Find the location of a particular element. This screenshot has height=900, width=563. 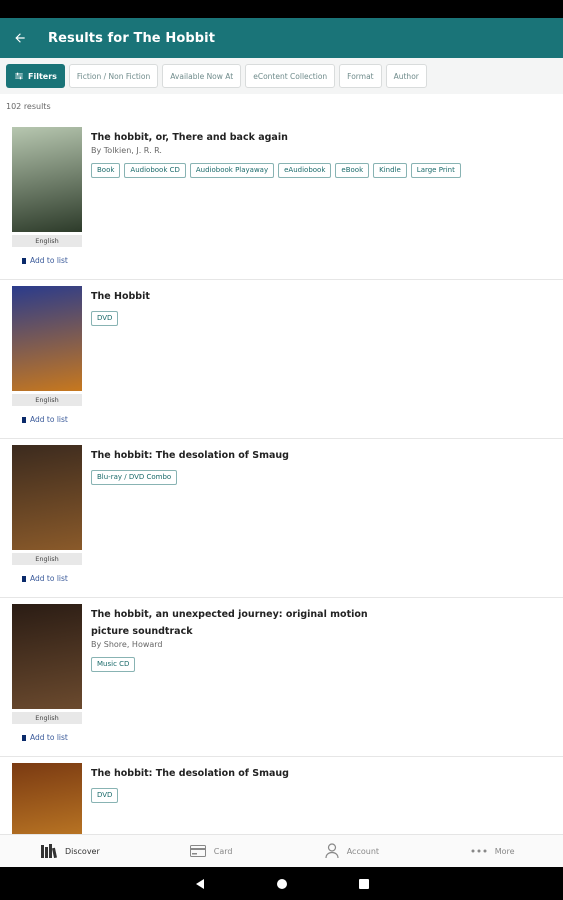

result-info: The Hobbit DVD is located at coordinates (301, 307).